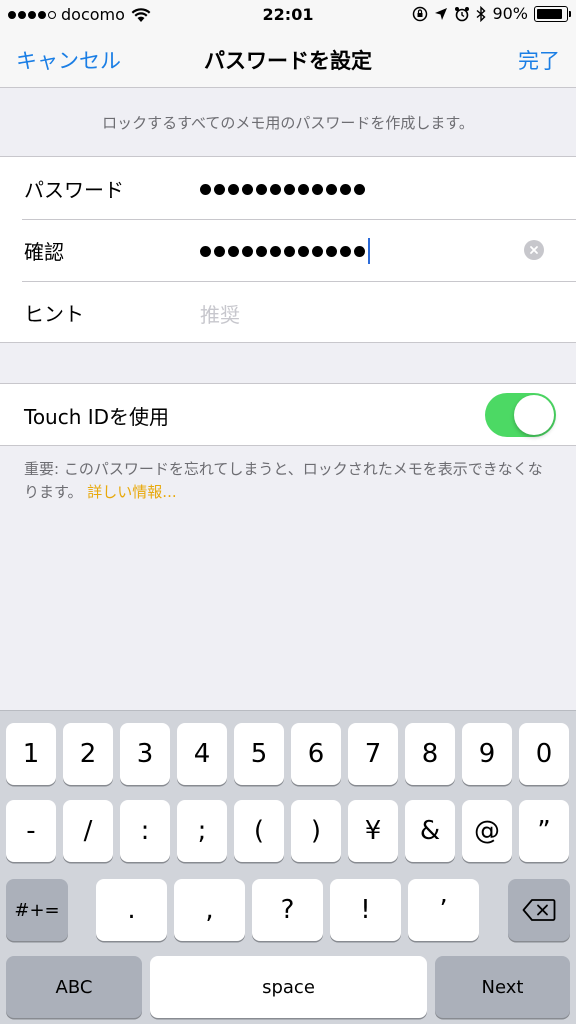 The width and height of the screenshot is (576, 1024). Describe the element at coordinates (441, 13) in the screenshot. I see `location-arrow-icon` at that location.